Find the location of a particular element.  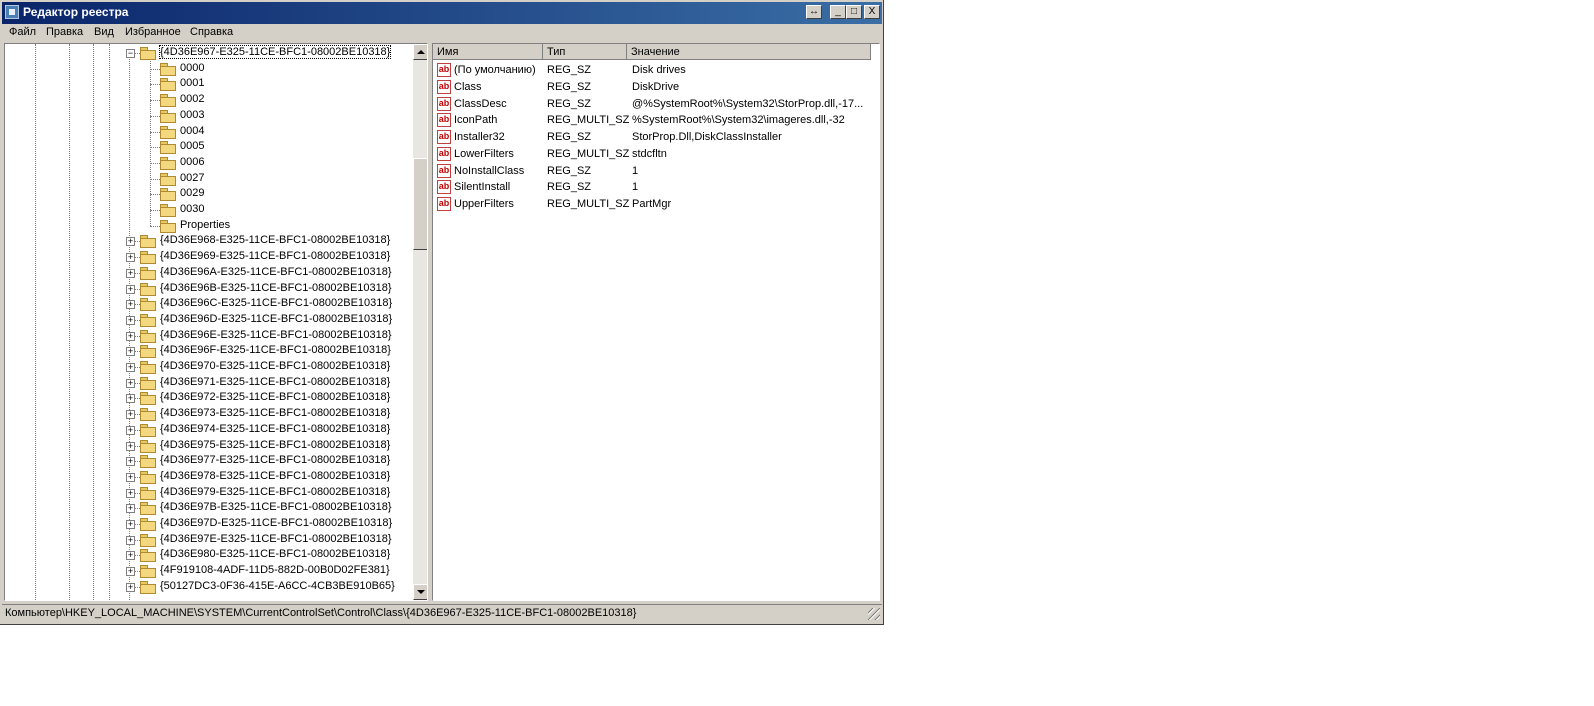

title-bar: Редактор реестра ↔ _ □ X is located at coordinates (442, 13).